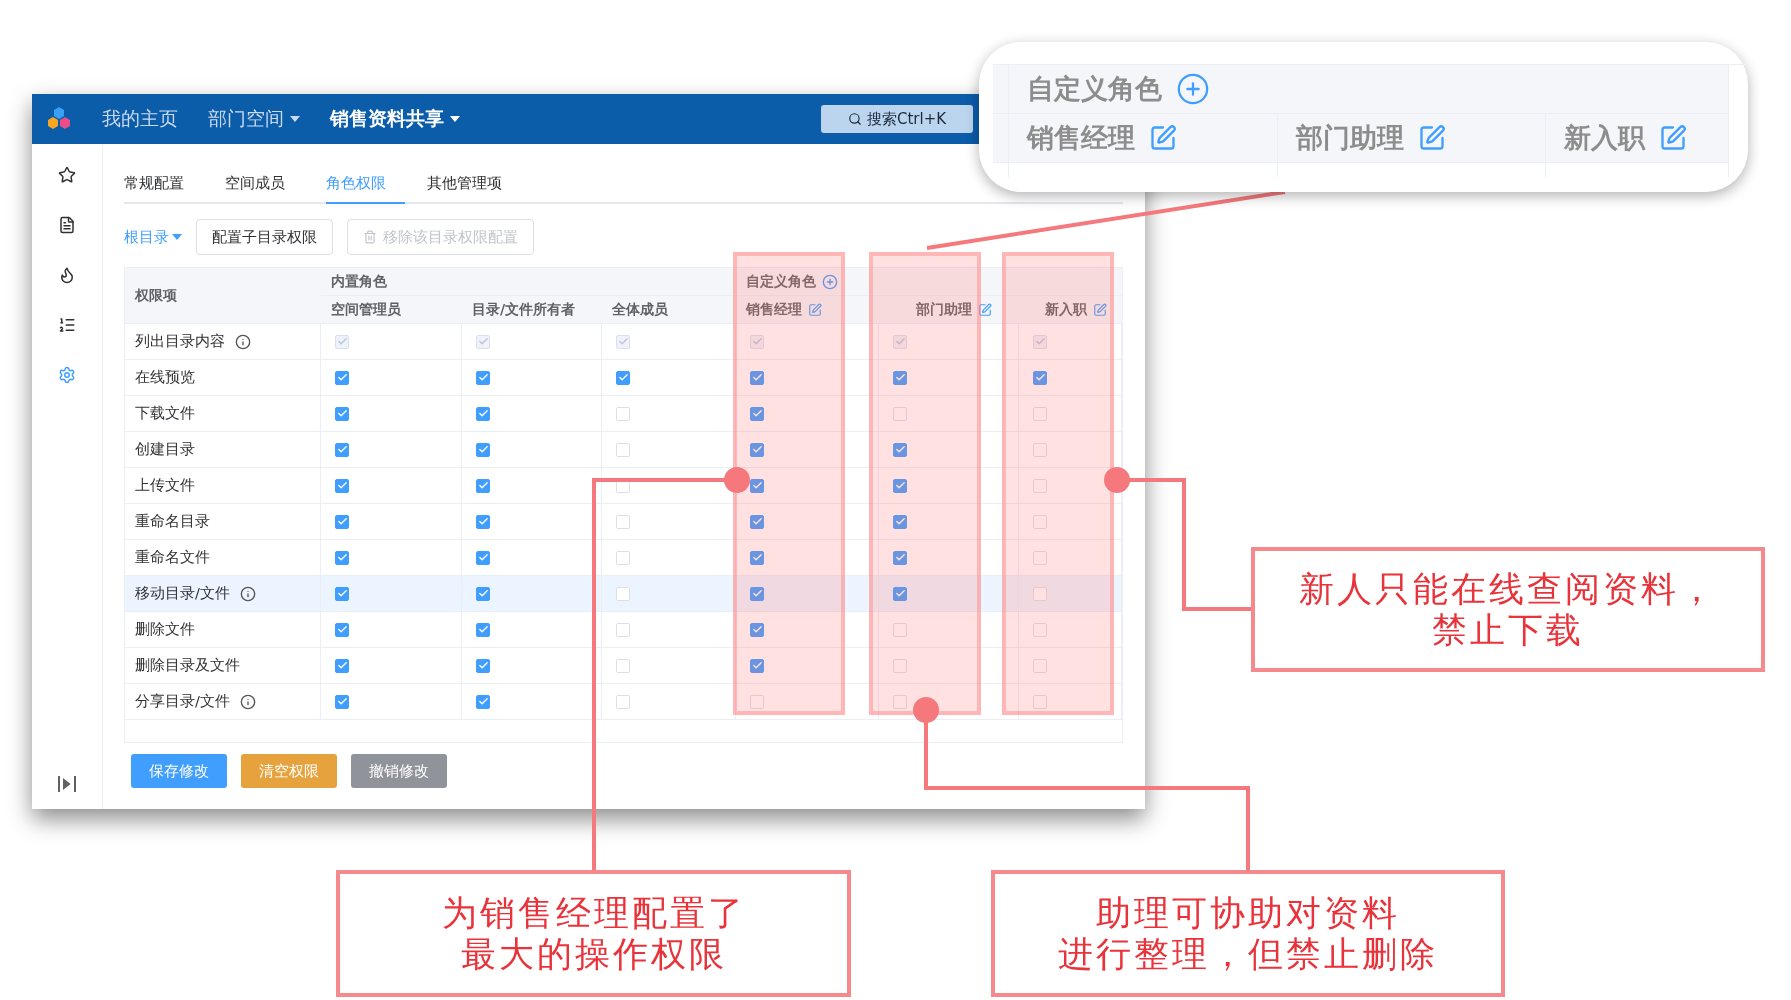 This screenshot has height=1000, width=1791. Describe the element at coordinates (187, 665) in the screenshot. I see `permission-label: 删除目录及文件` at that location.